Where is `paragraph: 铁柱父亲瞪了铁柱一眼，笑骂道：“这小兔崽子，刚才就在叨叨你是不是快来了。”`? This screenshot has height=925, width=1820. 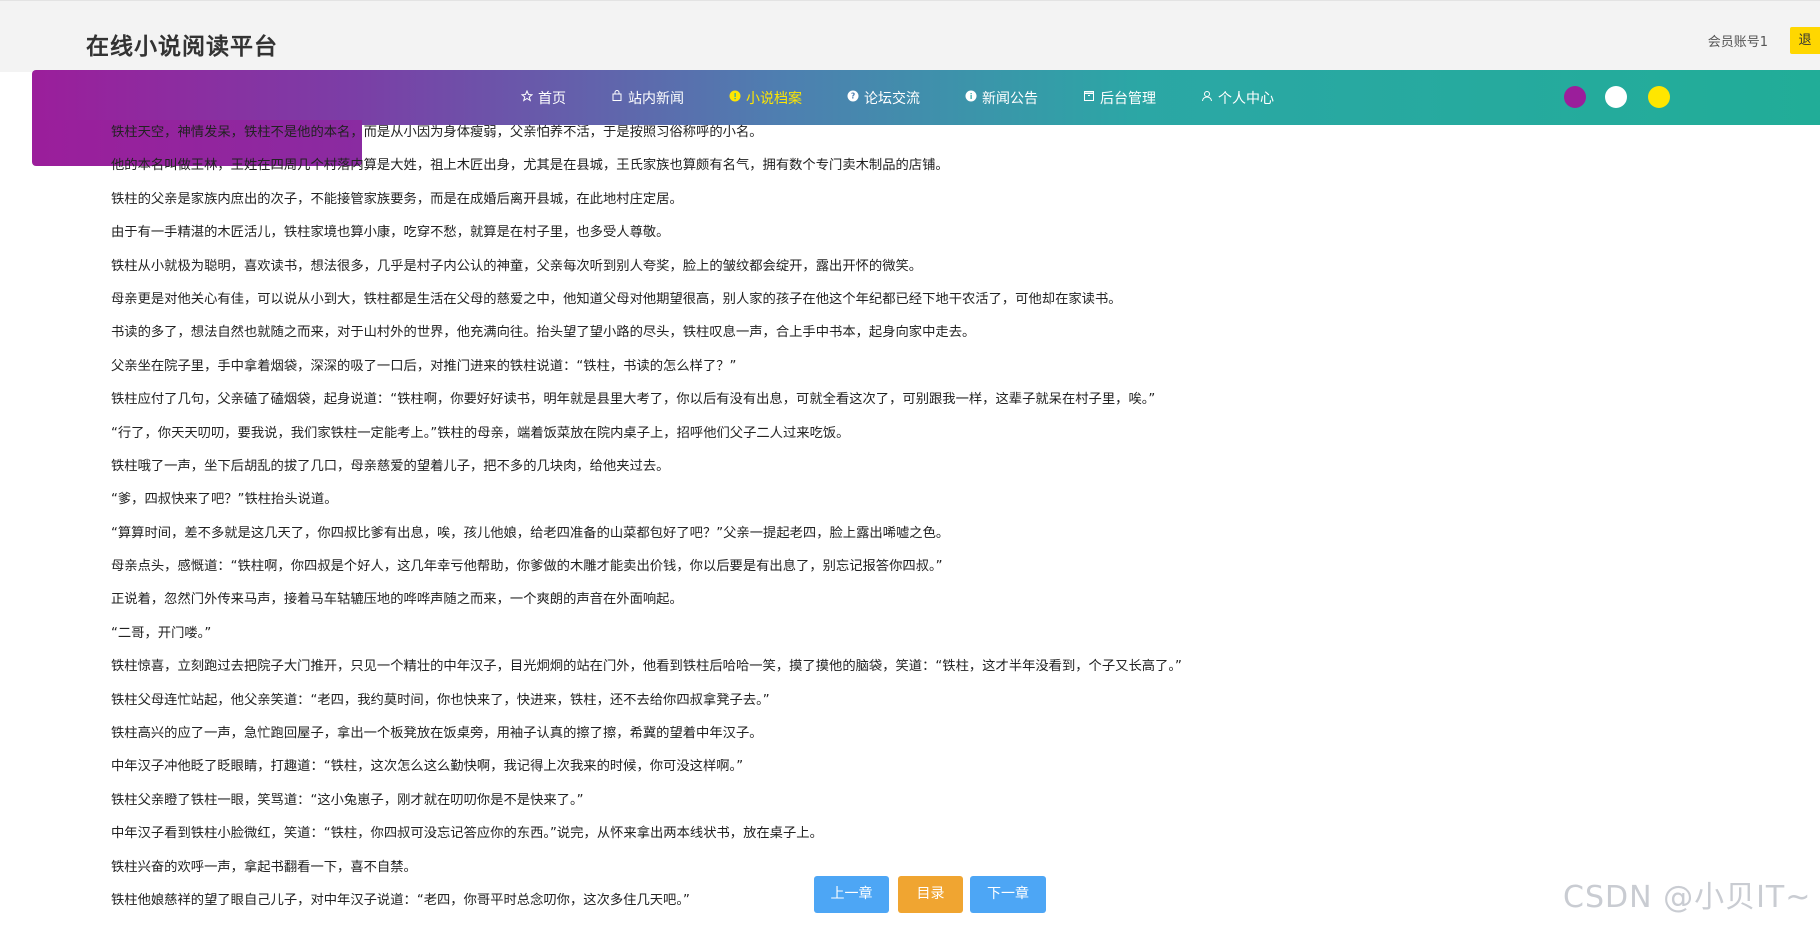 paragraph: 铁柱父亲瞪了铁柱一眼，笑骂道：“这小兔崽子，刚才就在叨叨你是不是快来了。” is located at coordinates (347, 800).